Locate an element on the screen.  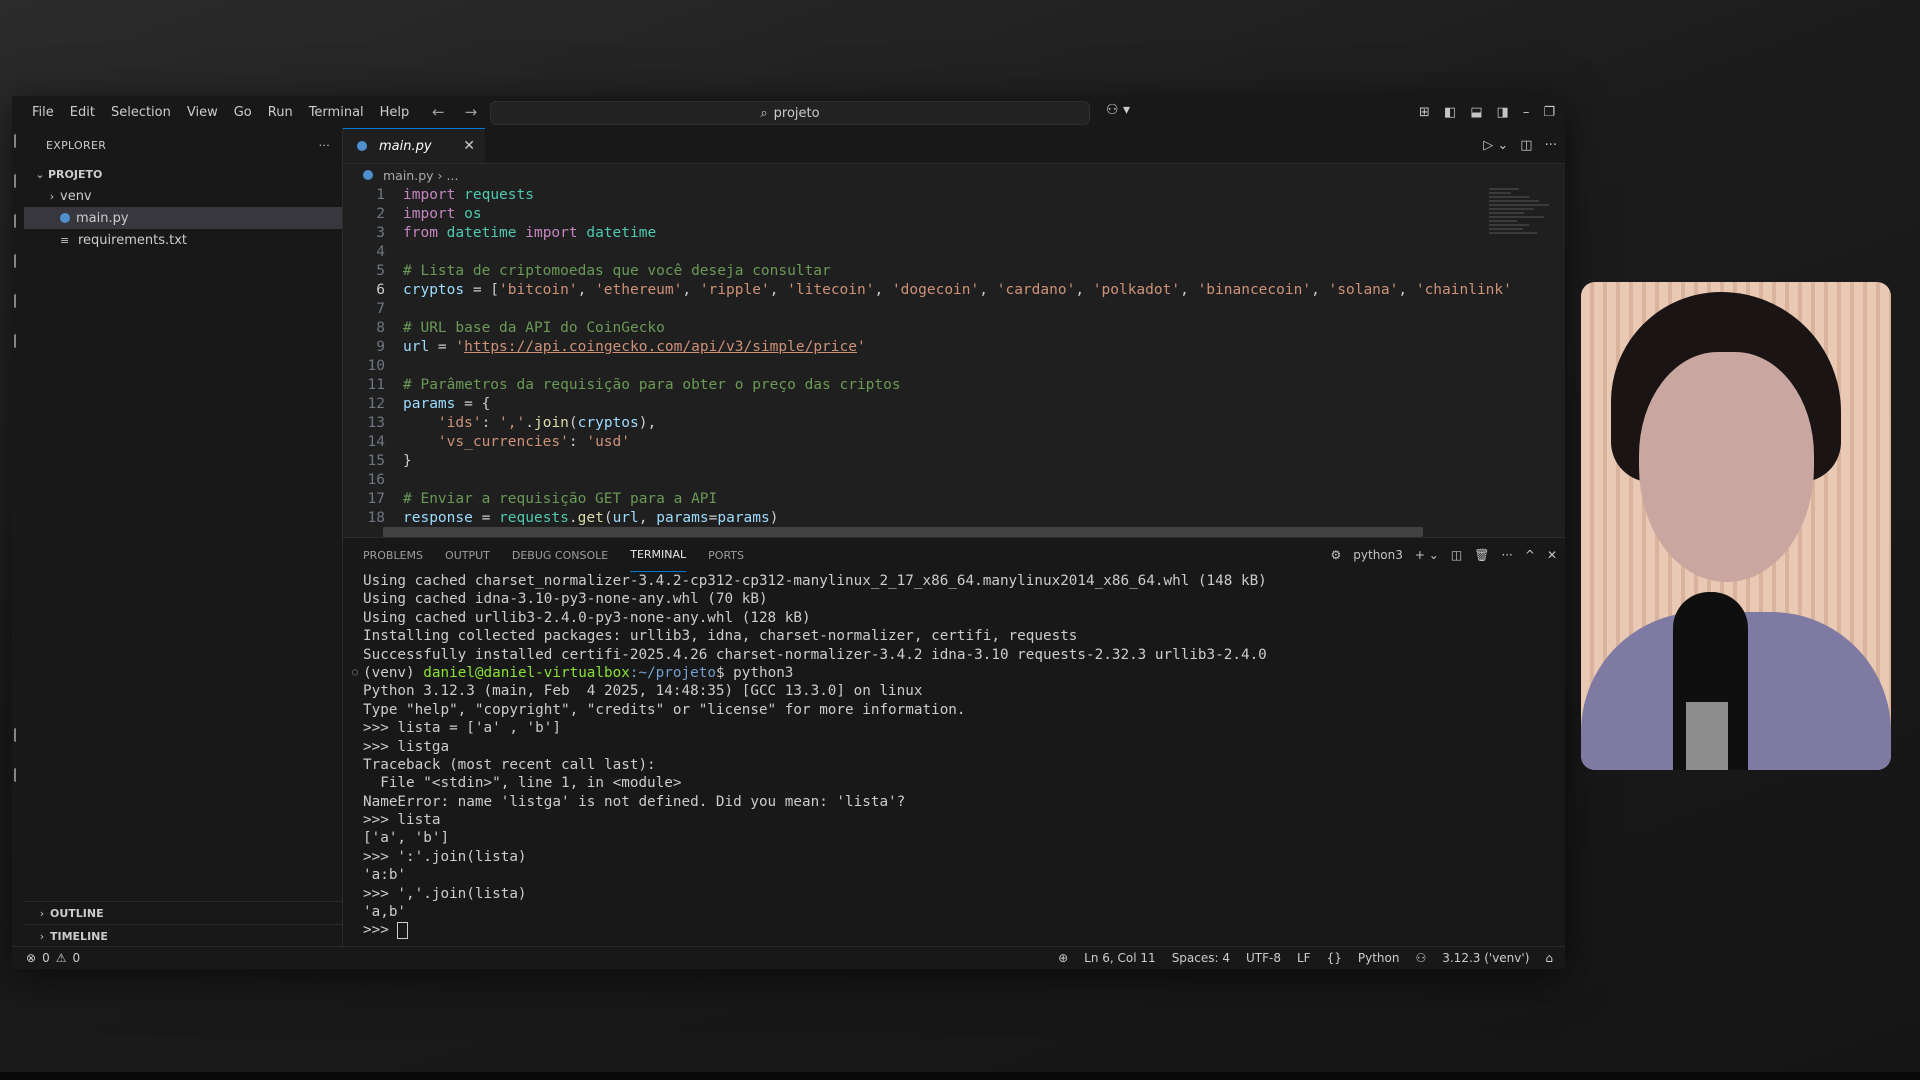
breadcrumb-file: main.py is located at coordinates (408, 175).